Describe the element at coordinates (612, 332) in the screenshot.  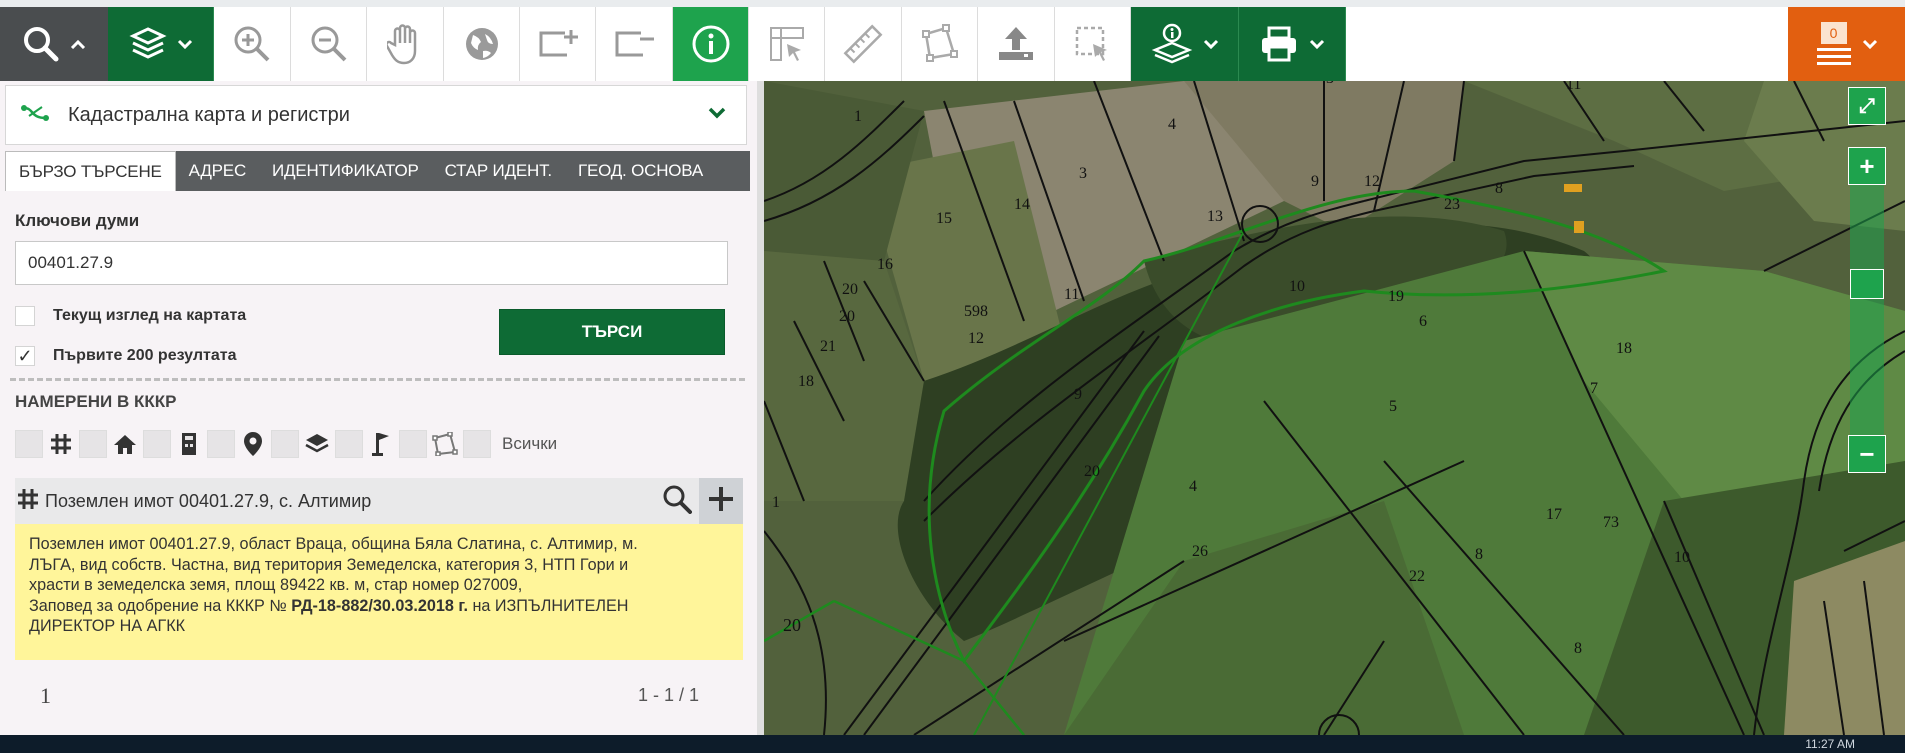
I see `search-button: ТЪРСИ` at that location.